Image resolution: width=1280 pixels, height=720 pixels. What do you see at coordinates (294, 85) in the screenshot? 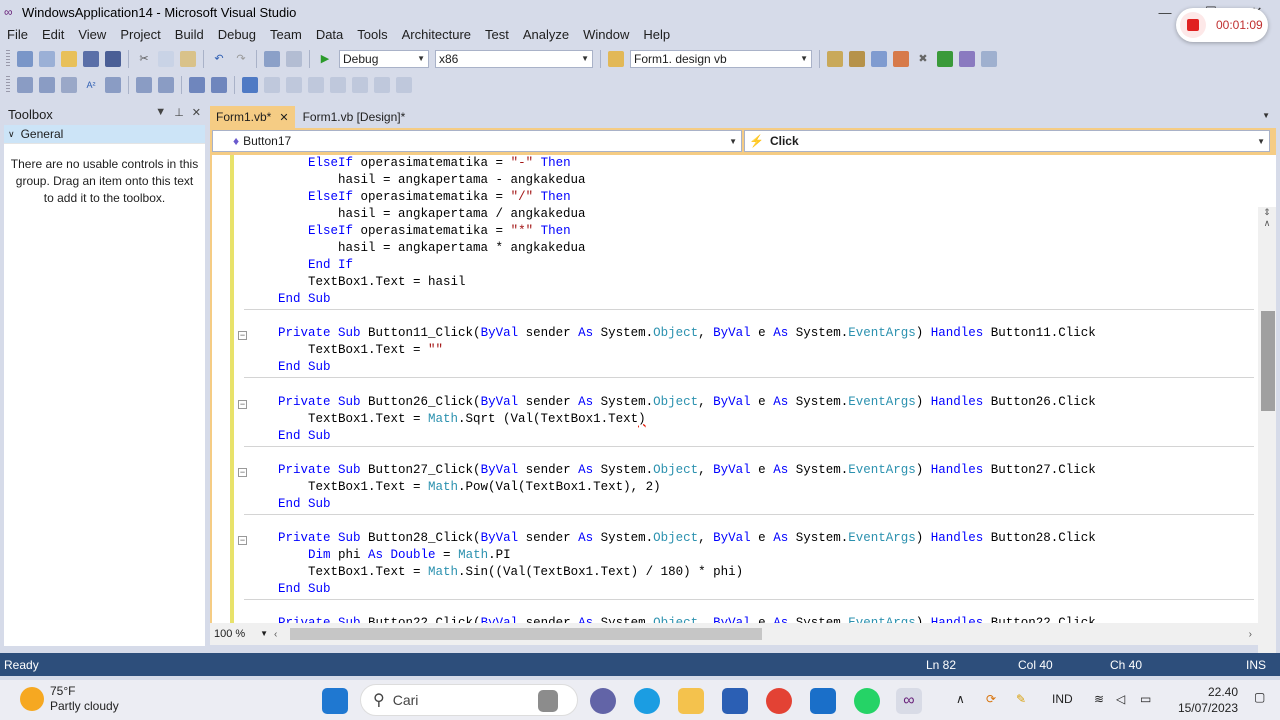
I see `next-bookmark-icon` at bounding box center [294, 85].